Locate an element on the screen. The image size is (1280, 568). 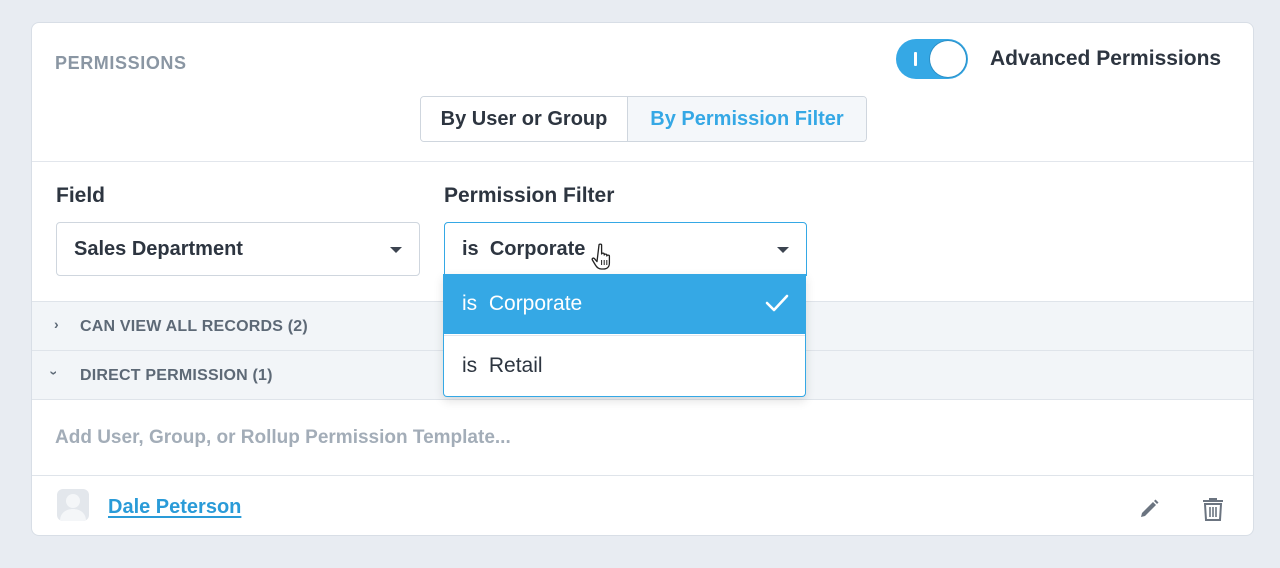
trash-icon is located at coordinates (1213, 509).